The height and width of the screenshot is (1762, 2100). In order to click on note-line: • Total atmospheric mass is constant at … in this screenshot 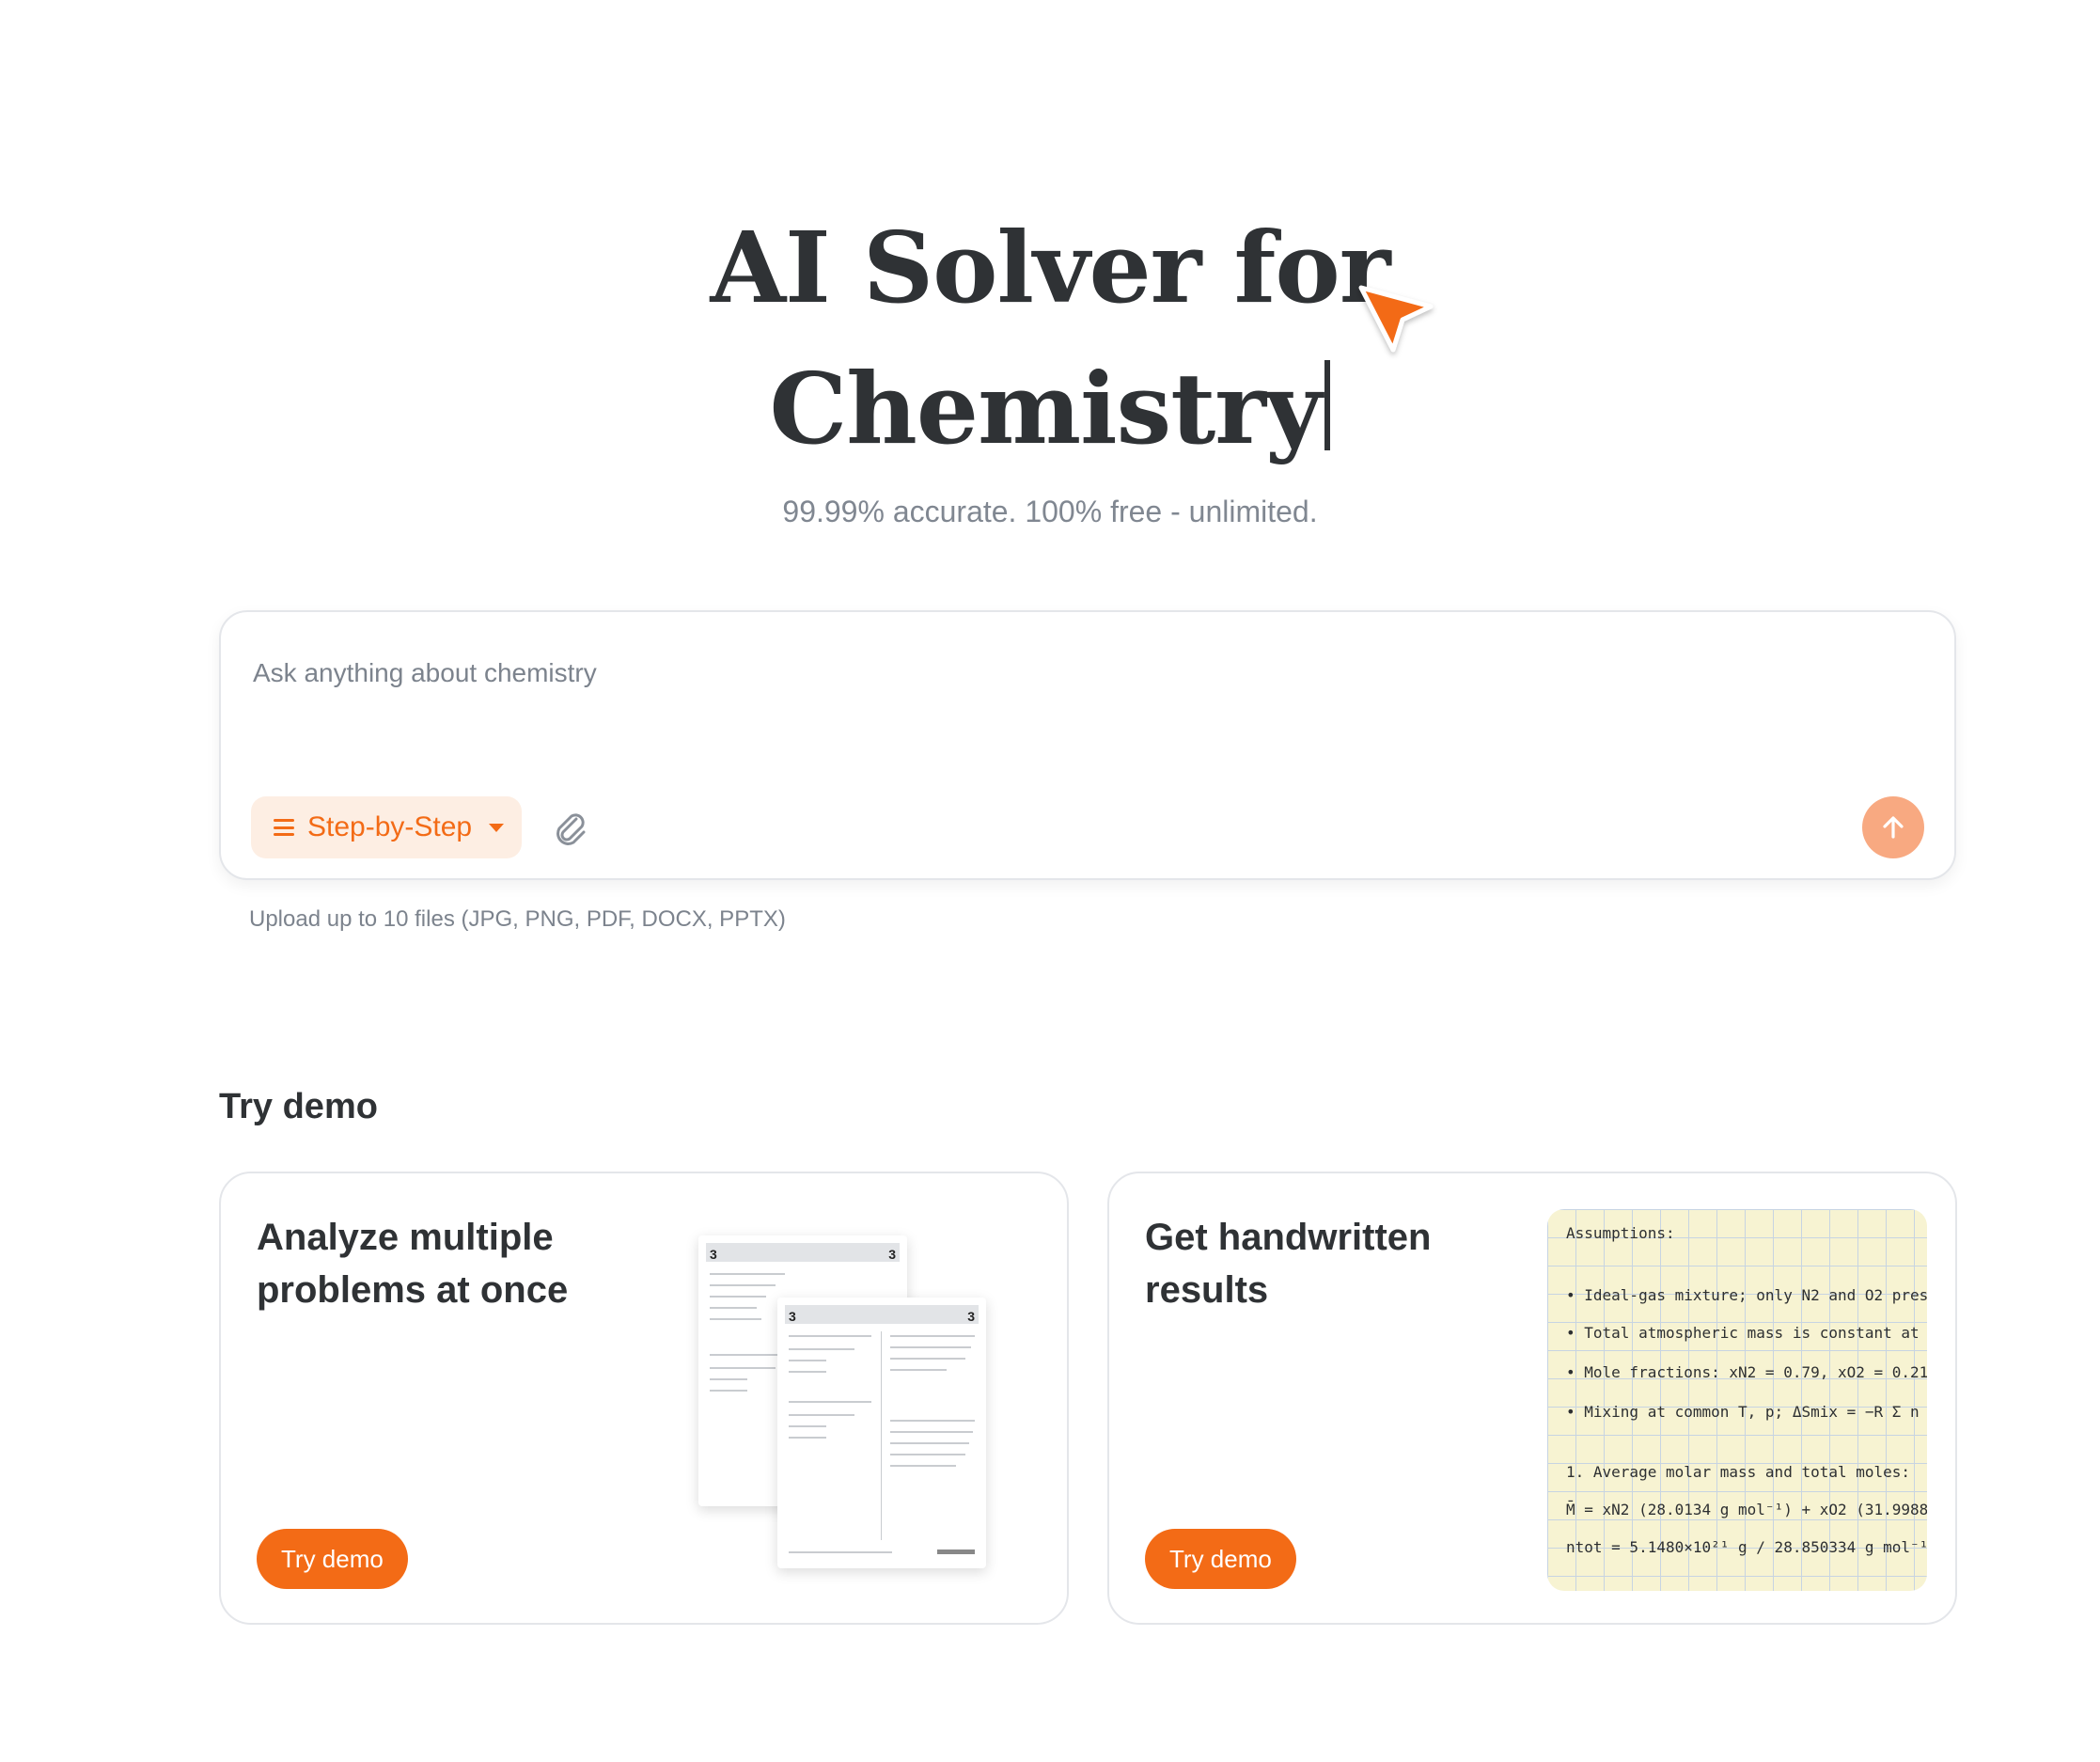, I will do `click(1746, 1333)`.